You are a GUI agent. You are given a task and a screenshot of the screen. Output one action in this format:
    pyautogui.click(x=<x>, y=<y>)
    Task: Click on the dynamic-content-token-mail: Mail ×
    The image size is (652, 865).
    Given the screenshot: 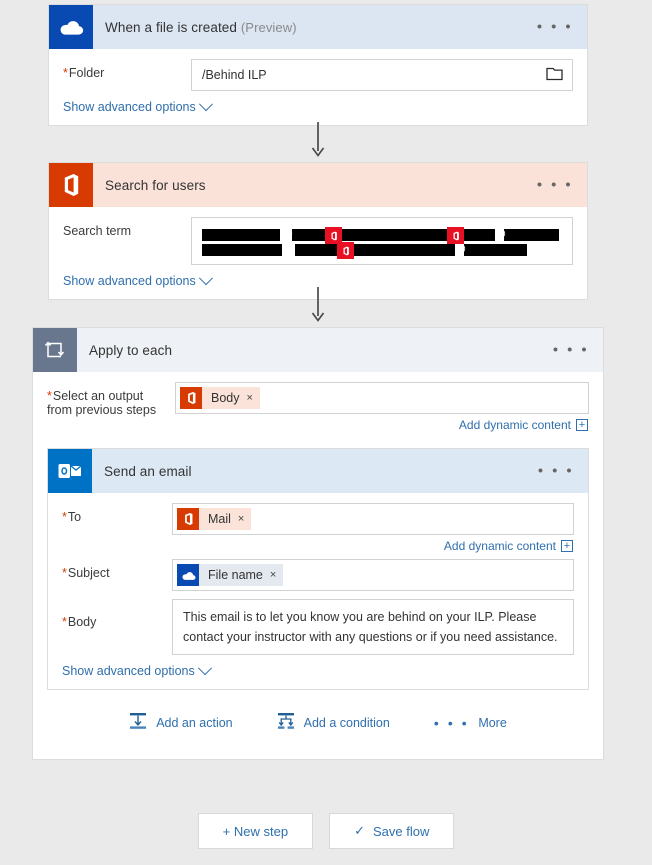 What is the action you would take?
    pyautogui.click(x=214, y=519)
    